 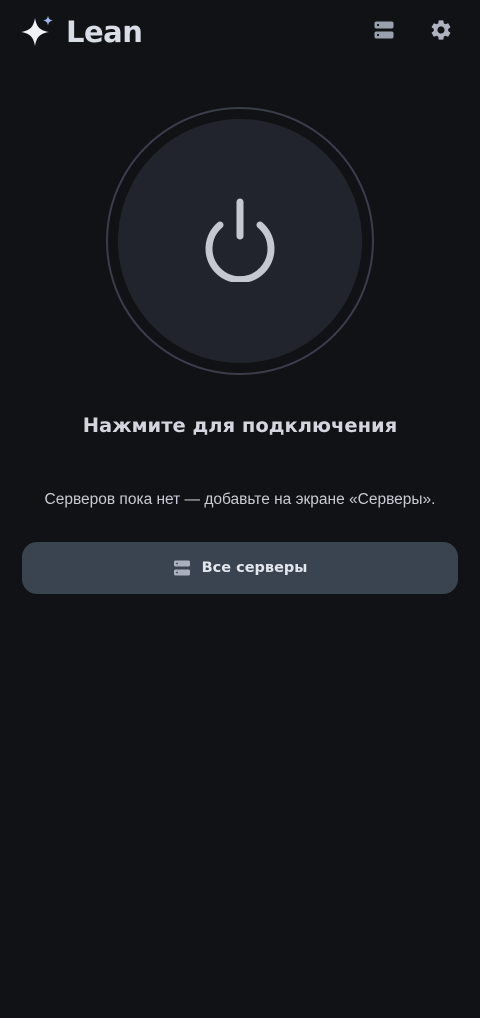 What do you see at coordinates (37, 34) in the screenshot?
I see `sparkle-icon` at bounding box center [37, 34].